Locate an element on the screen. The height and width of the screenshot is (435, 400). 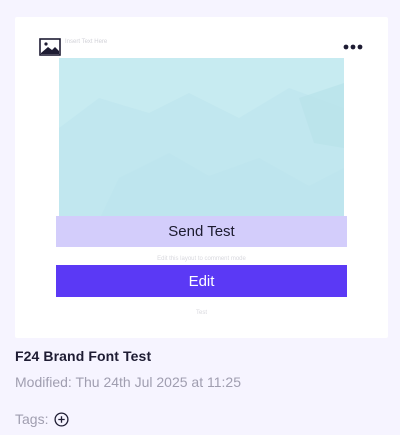
tags-row: Tags: is located at coordinates (42, 419).